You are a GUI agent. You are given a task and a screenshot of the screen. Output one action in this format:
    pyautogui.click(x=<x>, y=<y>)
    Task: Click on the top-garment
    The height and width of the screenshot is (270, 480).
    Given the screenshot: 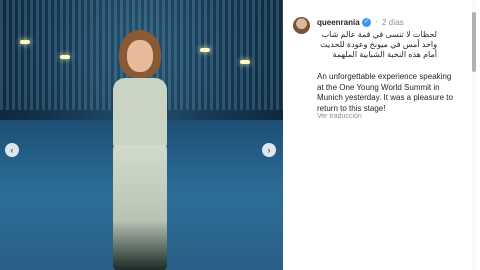 What is the action you would take?
    pyautogui.click(x=140, y=113)
    